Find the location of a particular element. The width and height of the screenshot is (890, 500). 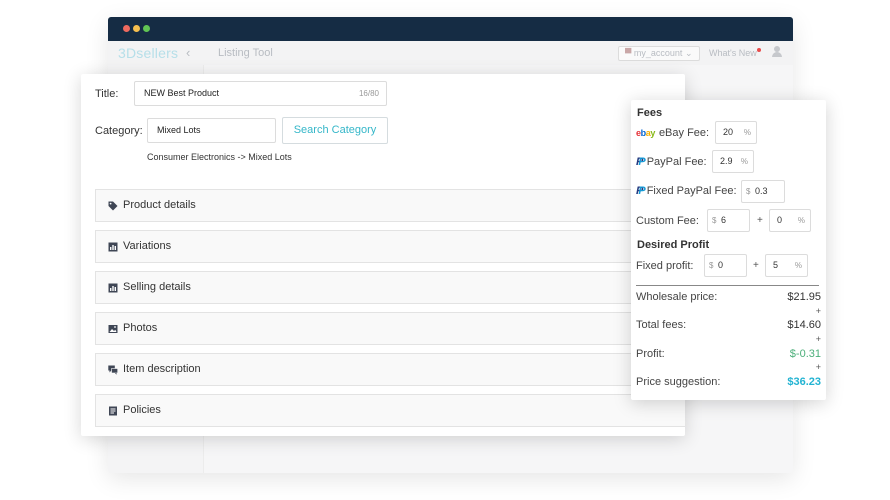

tag-icon is located at coordinates (113, 206).